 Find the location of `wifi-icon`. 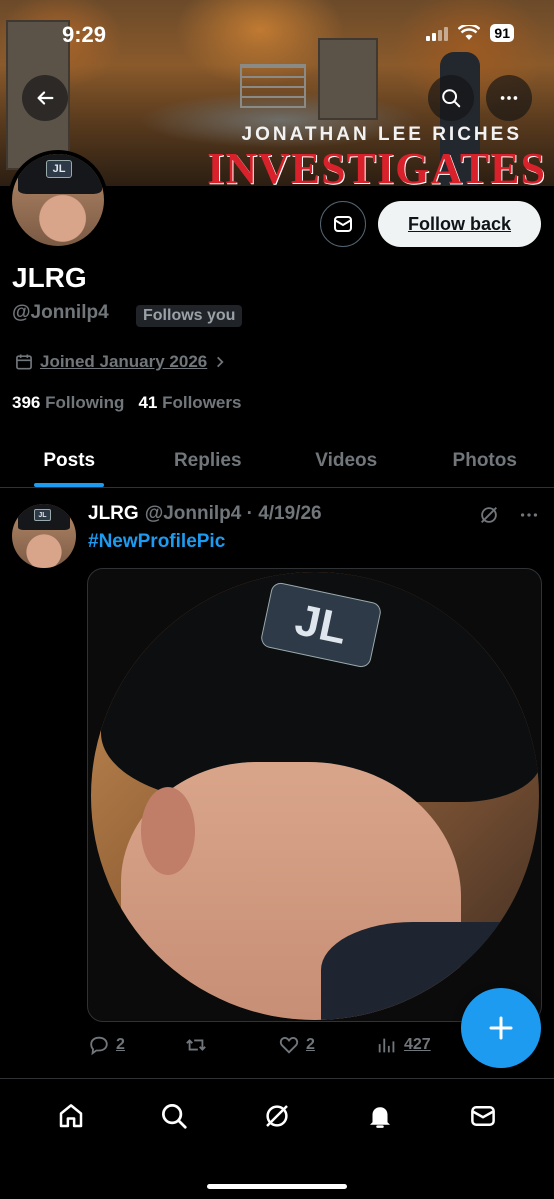

wifi-icon is located at coordinates (469, 32).